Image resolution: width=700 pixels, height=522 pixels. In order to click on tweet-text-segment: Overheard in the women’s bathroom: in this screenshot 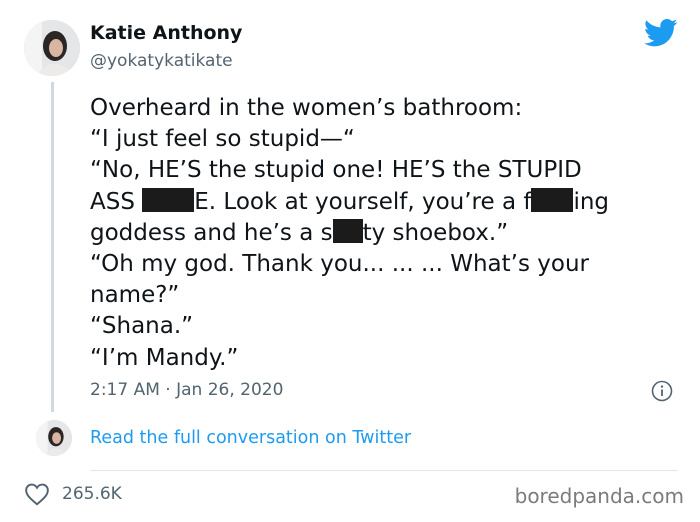, I will do `click(306, 108)`.